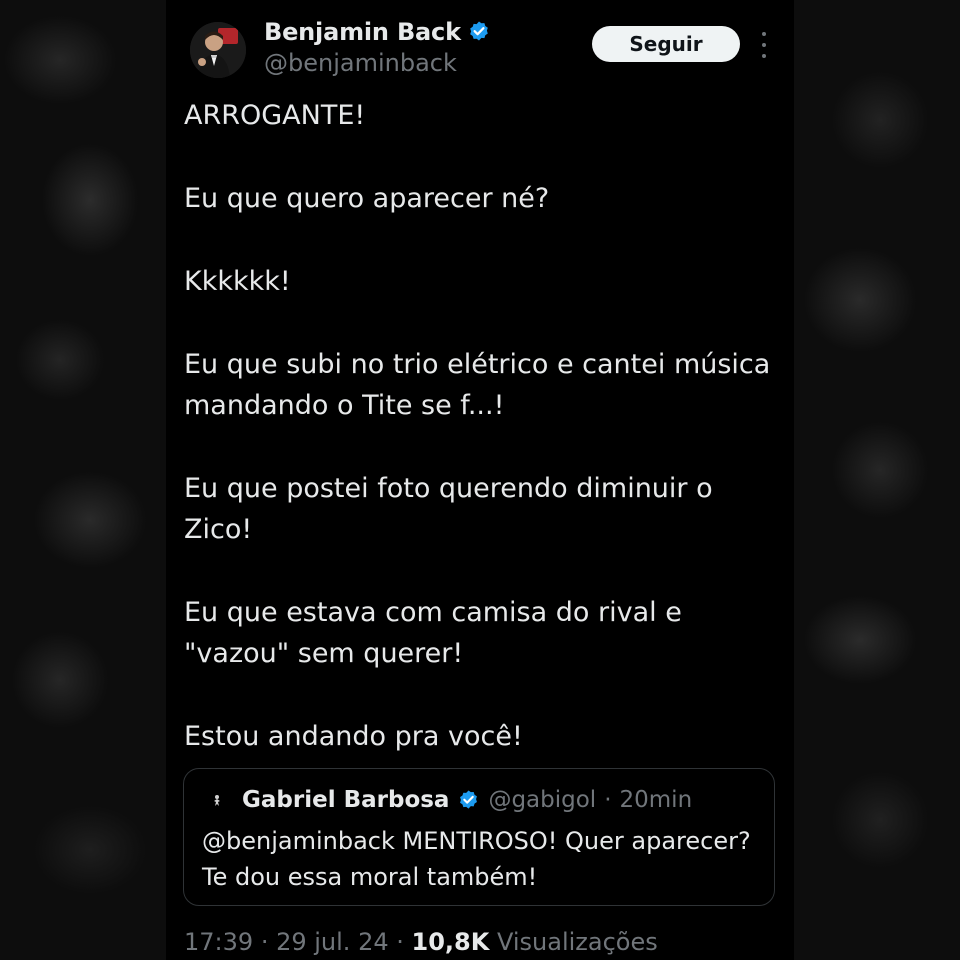 This screenshot has height=960, width=960. What do you see at coordinates (367, 198) in the screenshot?
I see `tweet-paragraph: Eu que quero aparecer né?` at bounding box center [367, 198].